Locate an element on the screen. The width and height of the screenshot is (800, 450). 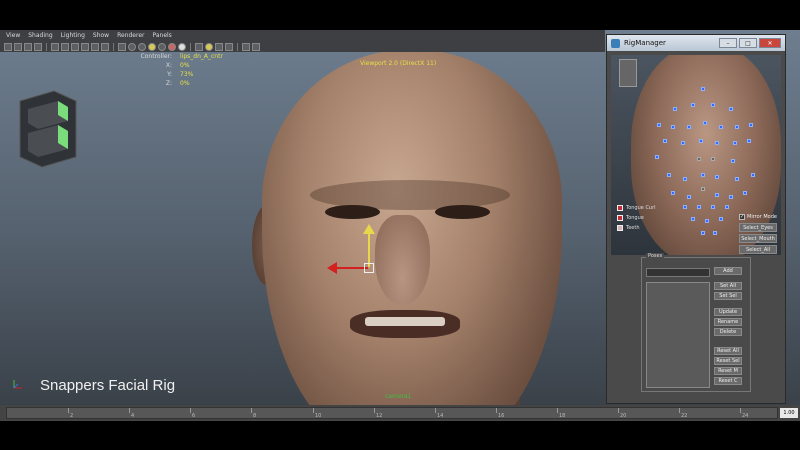
mirror-mode-checkbox: ✓ is located at coordinates (742, 217).